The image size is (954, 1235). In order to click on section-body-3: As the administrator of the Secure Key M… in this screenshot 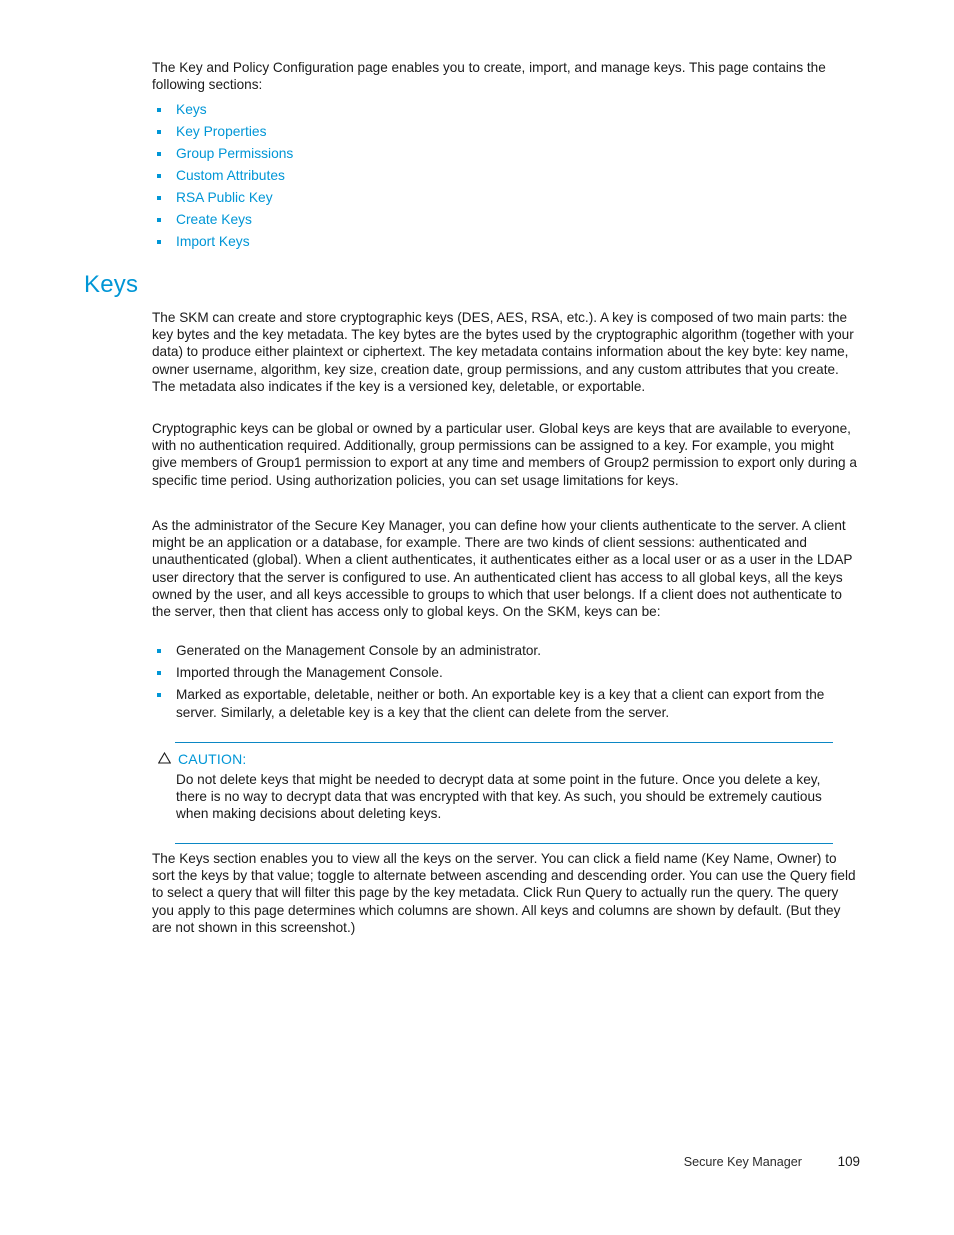, I will do `click(505, 575)`.